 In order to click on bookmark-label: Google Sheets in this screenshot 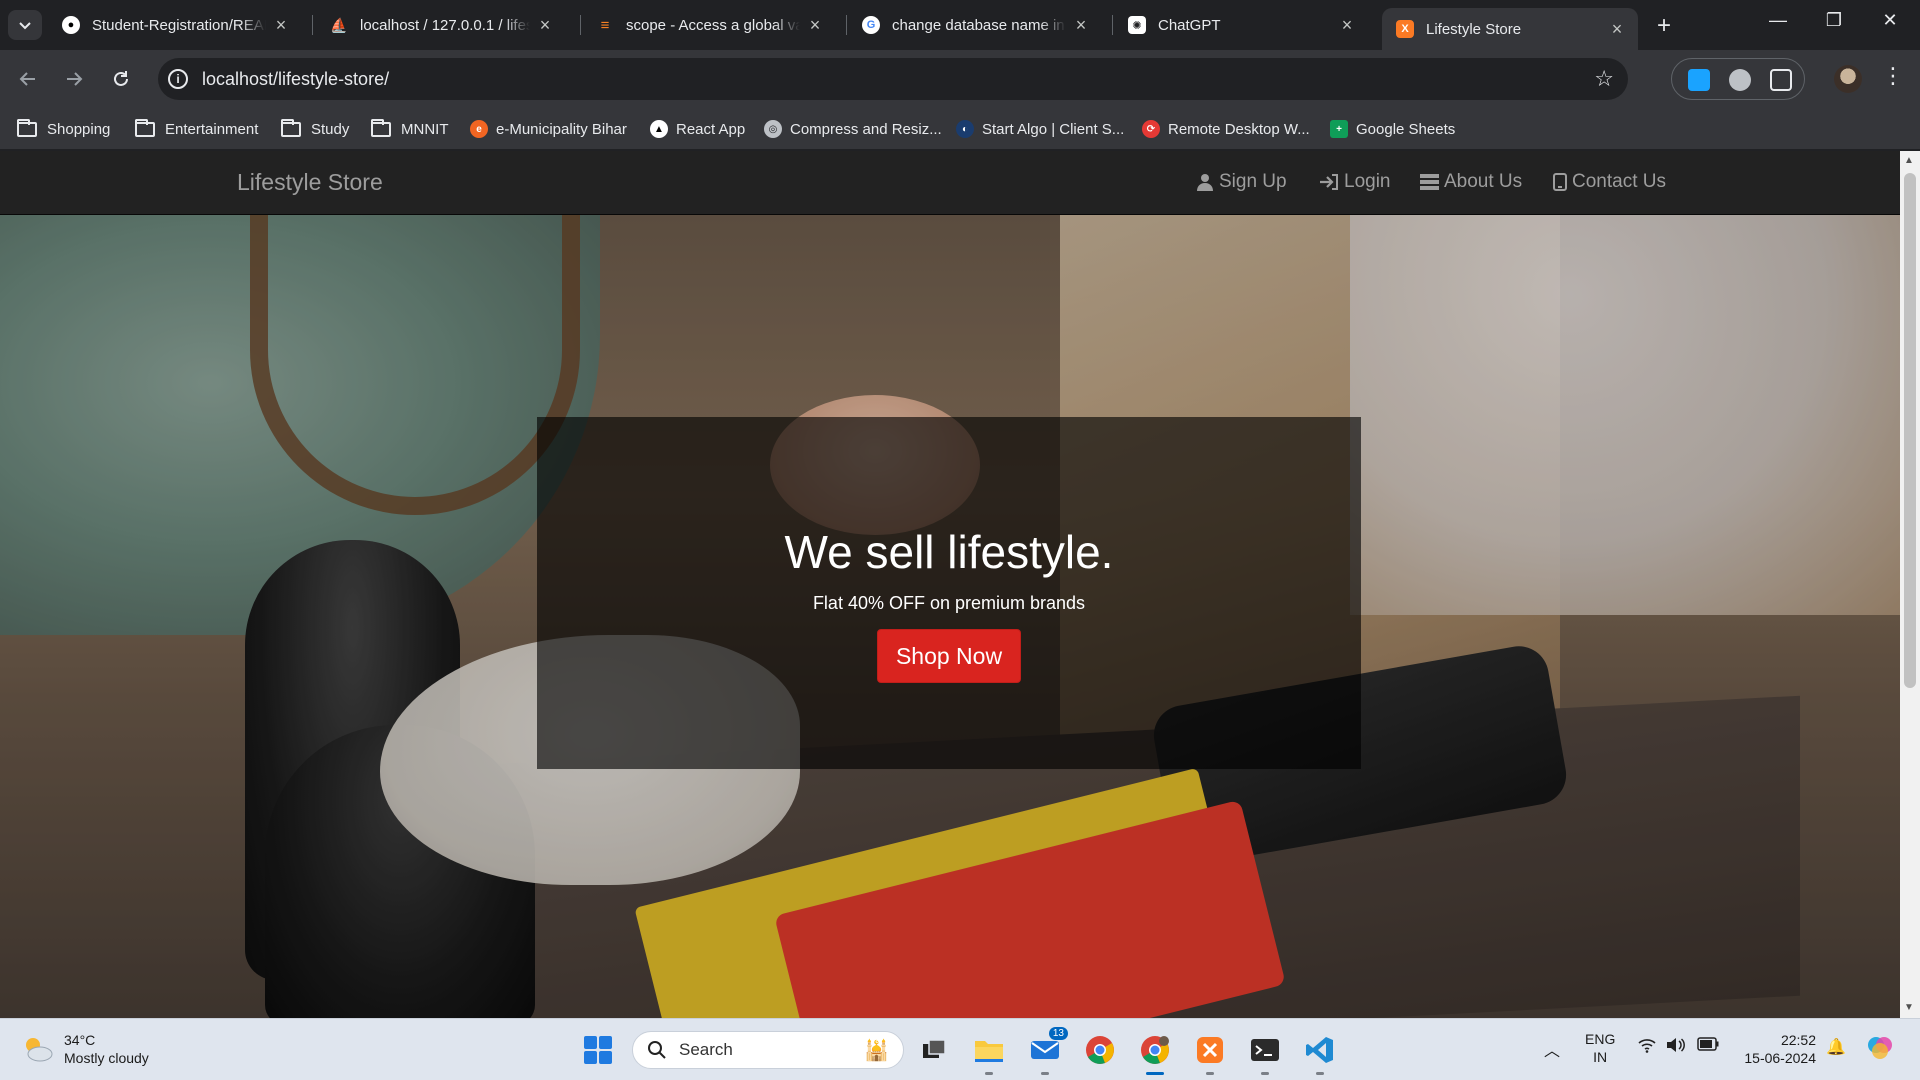, I will do `click(1406, 129)`.